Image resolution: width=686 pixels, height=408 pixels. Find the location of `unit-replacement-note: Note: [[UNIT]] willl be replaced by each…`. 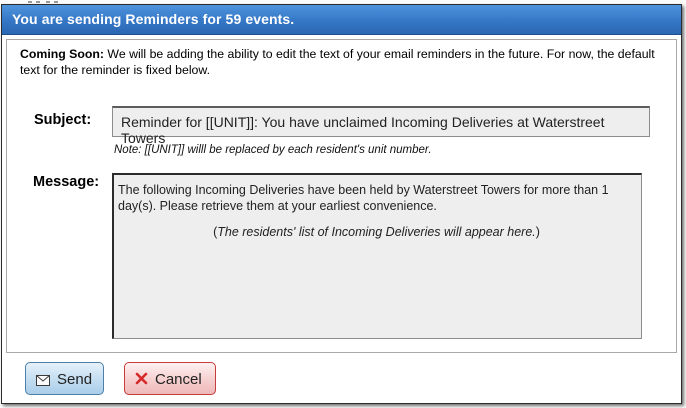

unit-replacement-note: Note: [[UNIT]] willl be replaced by each… is located at coordinates (273, 150).